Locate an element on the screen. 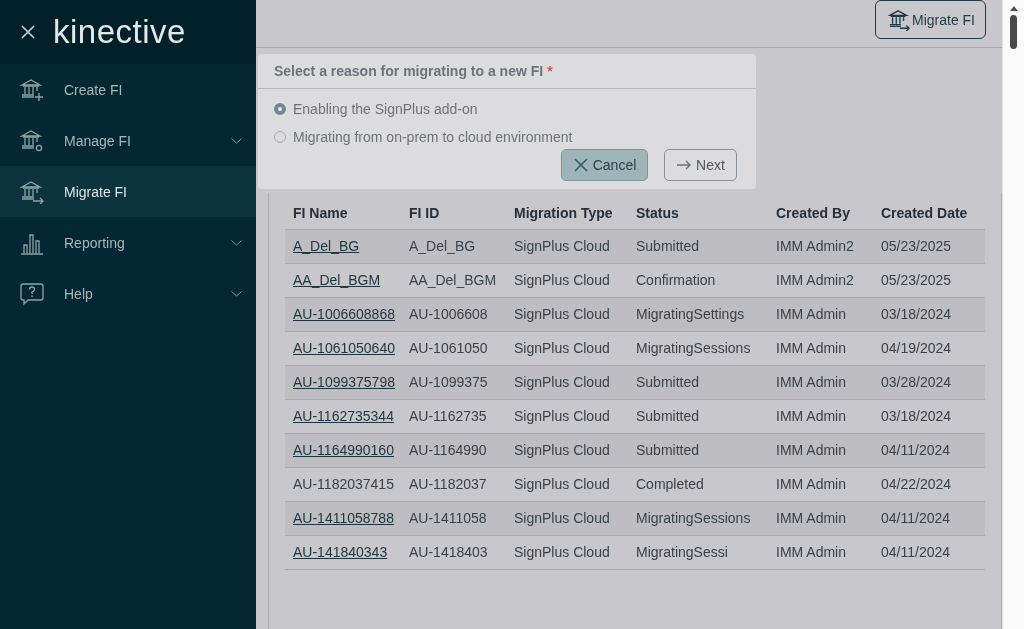 This screenshot has width=1024, height=629. fi-name-link: AU-1411058788 is located at coordinates (343, 518).